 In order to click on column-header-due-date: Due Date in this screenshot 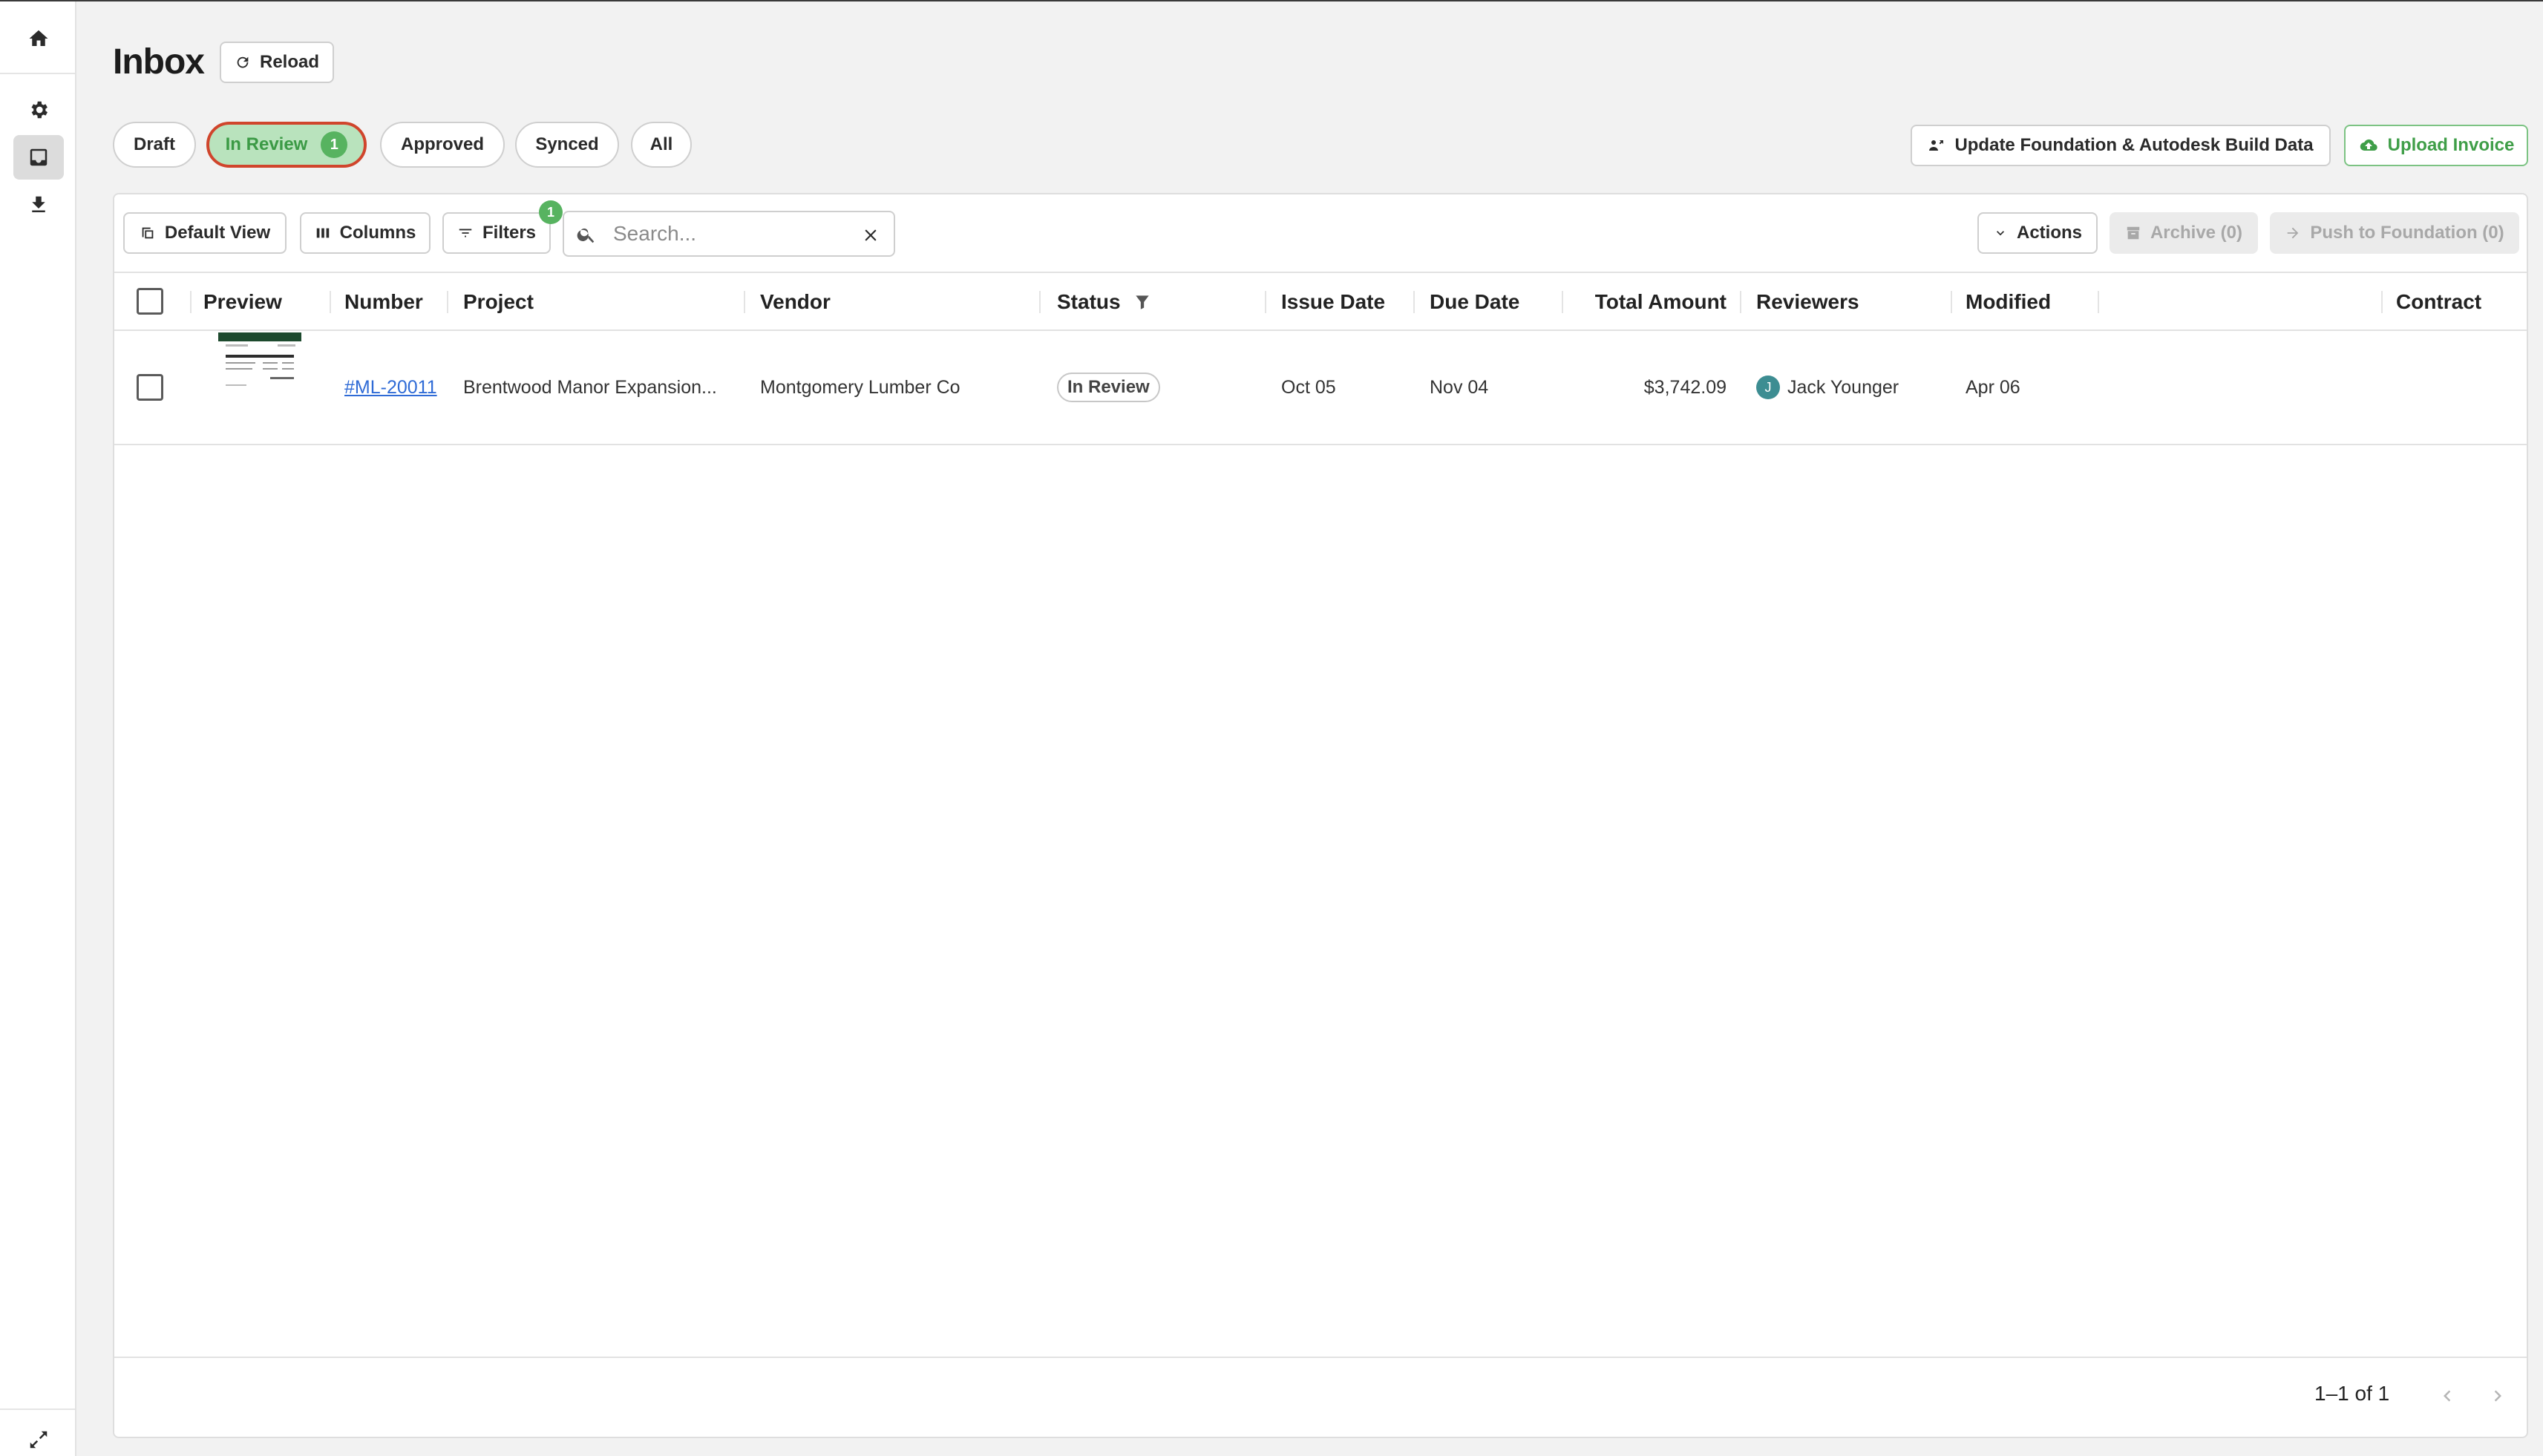, I will do `click(1474, 302)`.